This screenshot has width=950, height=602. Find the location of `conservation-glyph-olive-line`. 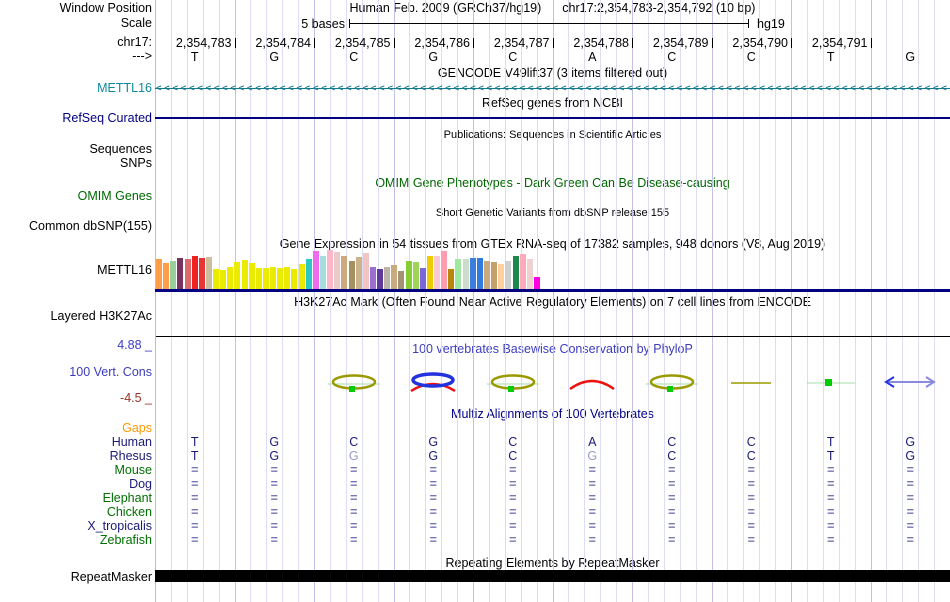

conservation-glyph-olive-line is located at coordinates (751, 383).